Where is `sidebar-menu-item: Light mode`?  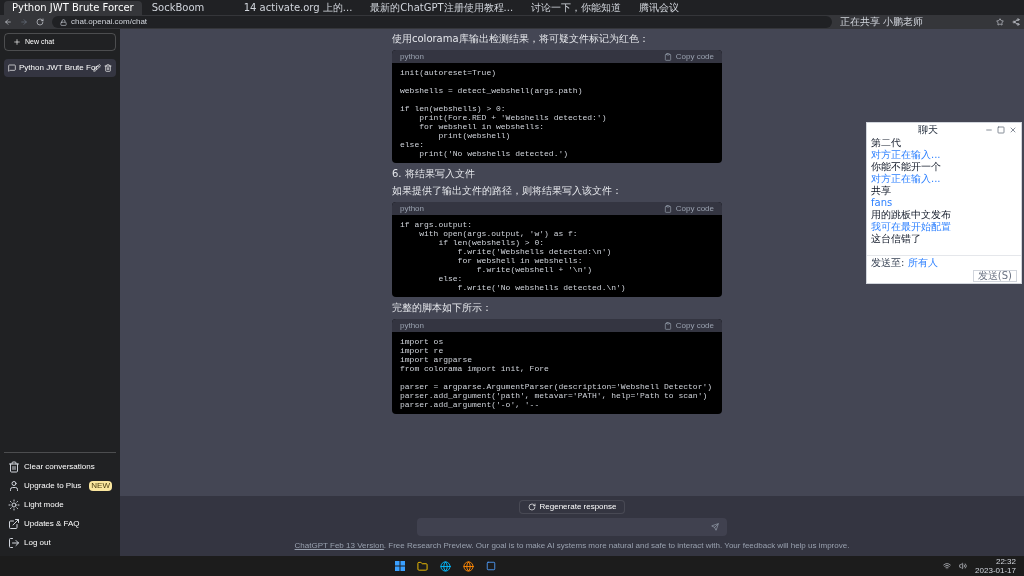 sidebar-menu-item: Light mode is located at coordinates (36, 504).